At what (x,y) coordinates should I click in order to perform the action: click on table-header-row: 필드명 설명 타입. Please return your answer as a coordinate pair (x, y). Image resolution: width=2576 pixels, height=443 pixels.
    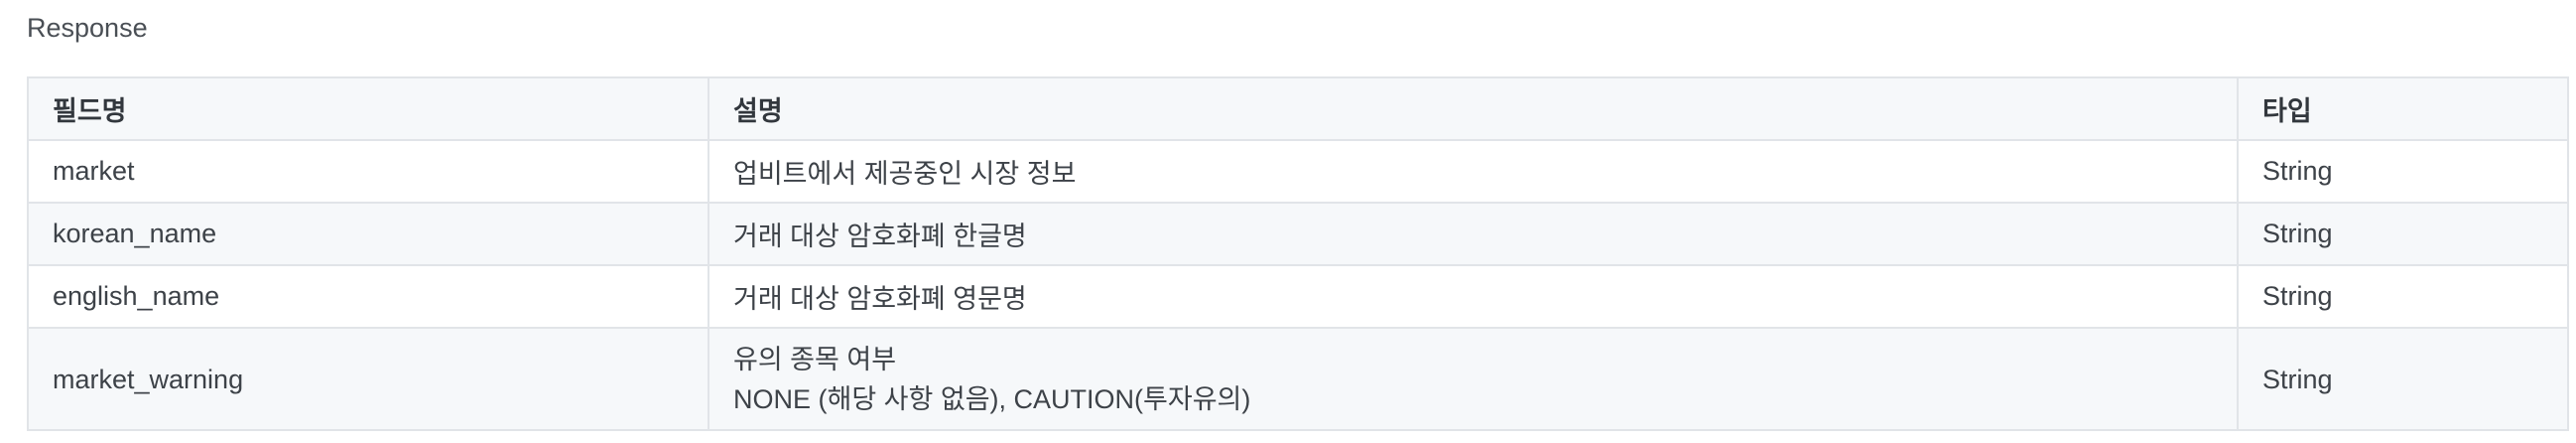
    Looking at the image, I should click on (1298, 108).